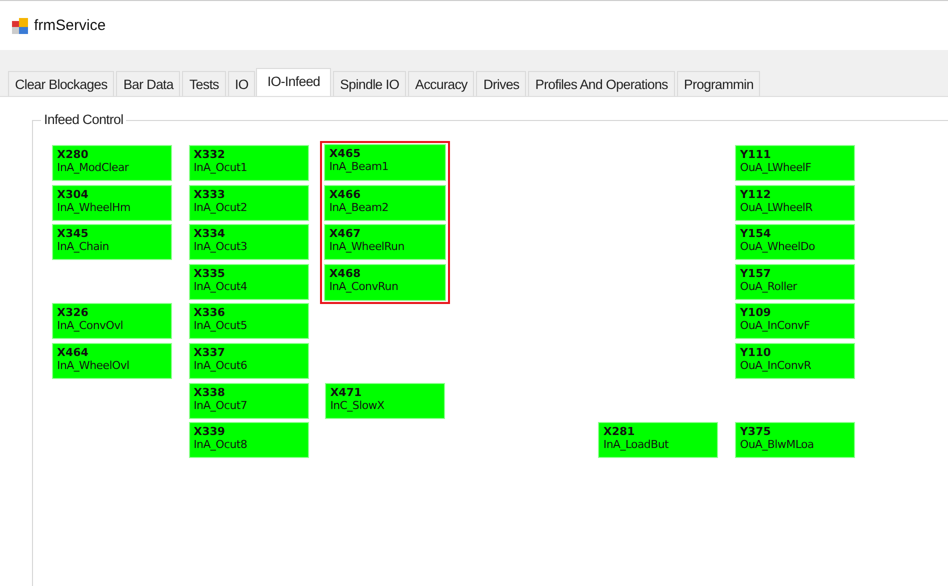  Describe the element at coordinates (756, 352) in the screenshot. I see `signal-address: Y110` at that location.